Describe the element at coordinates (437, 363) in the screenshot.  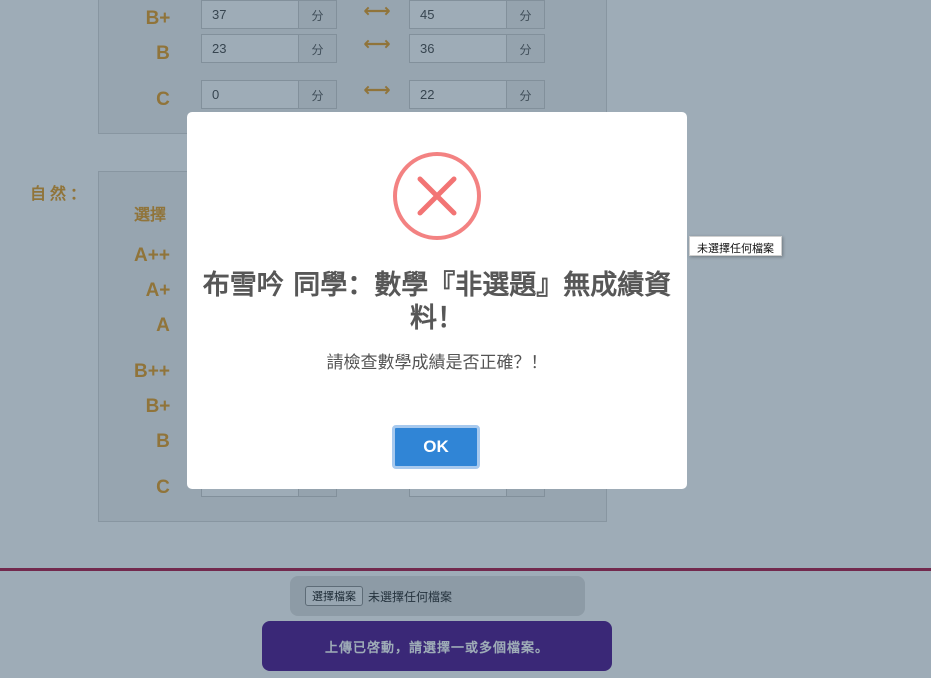
I see `dialog-message: 請檢查數學成績是否正確？！` at that location.